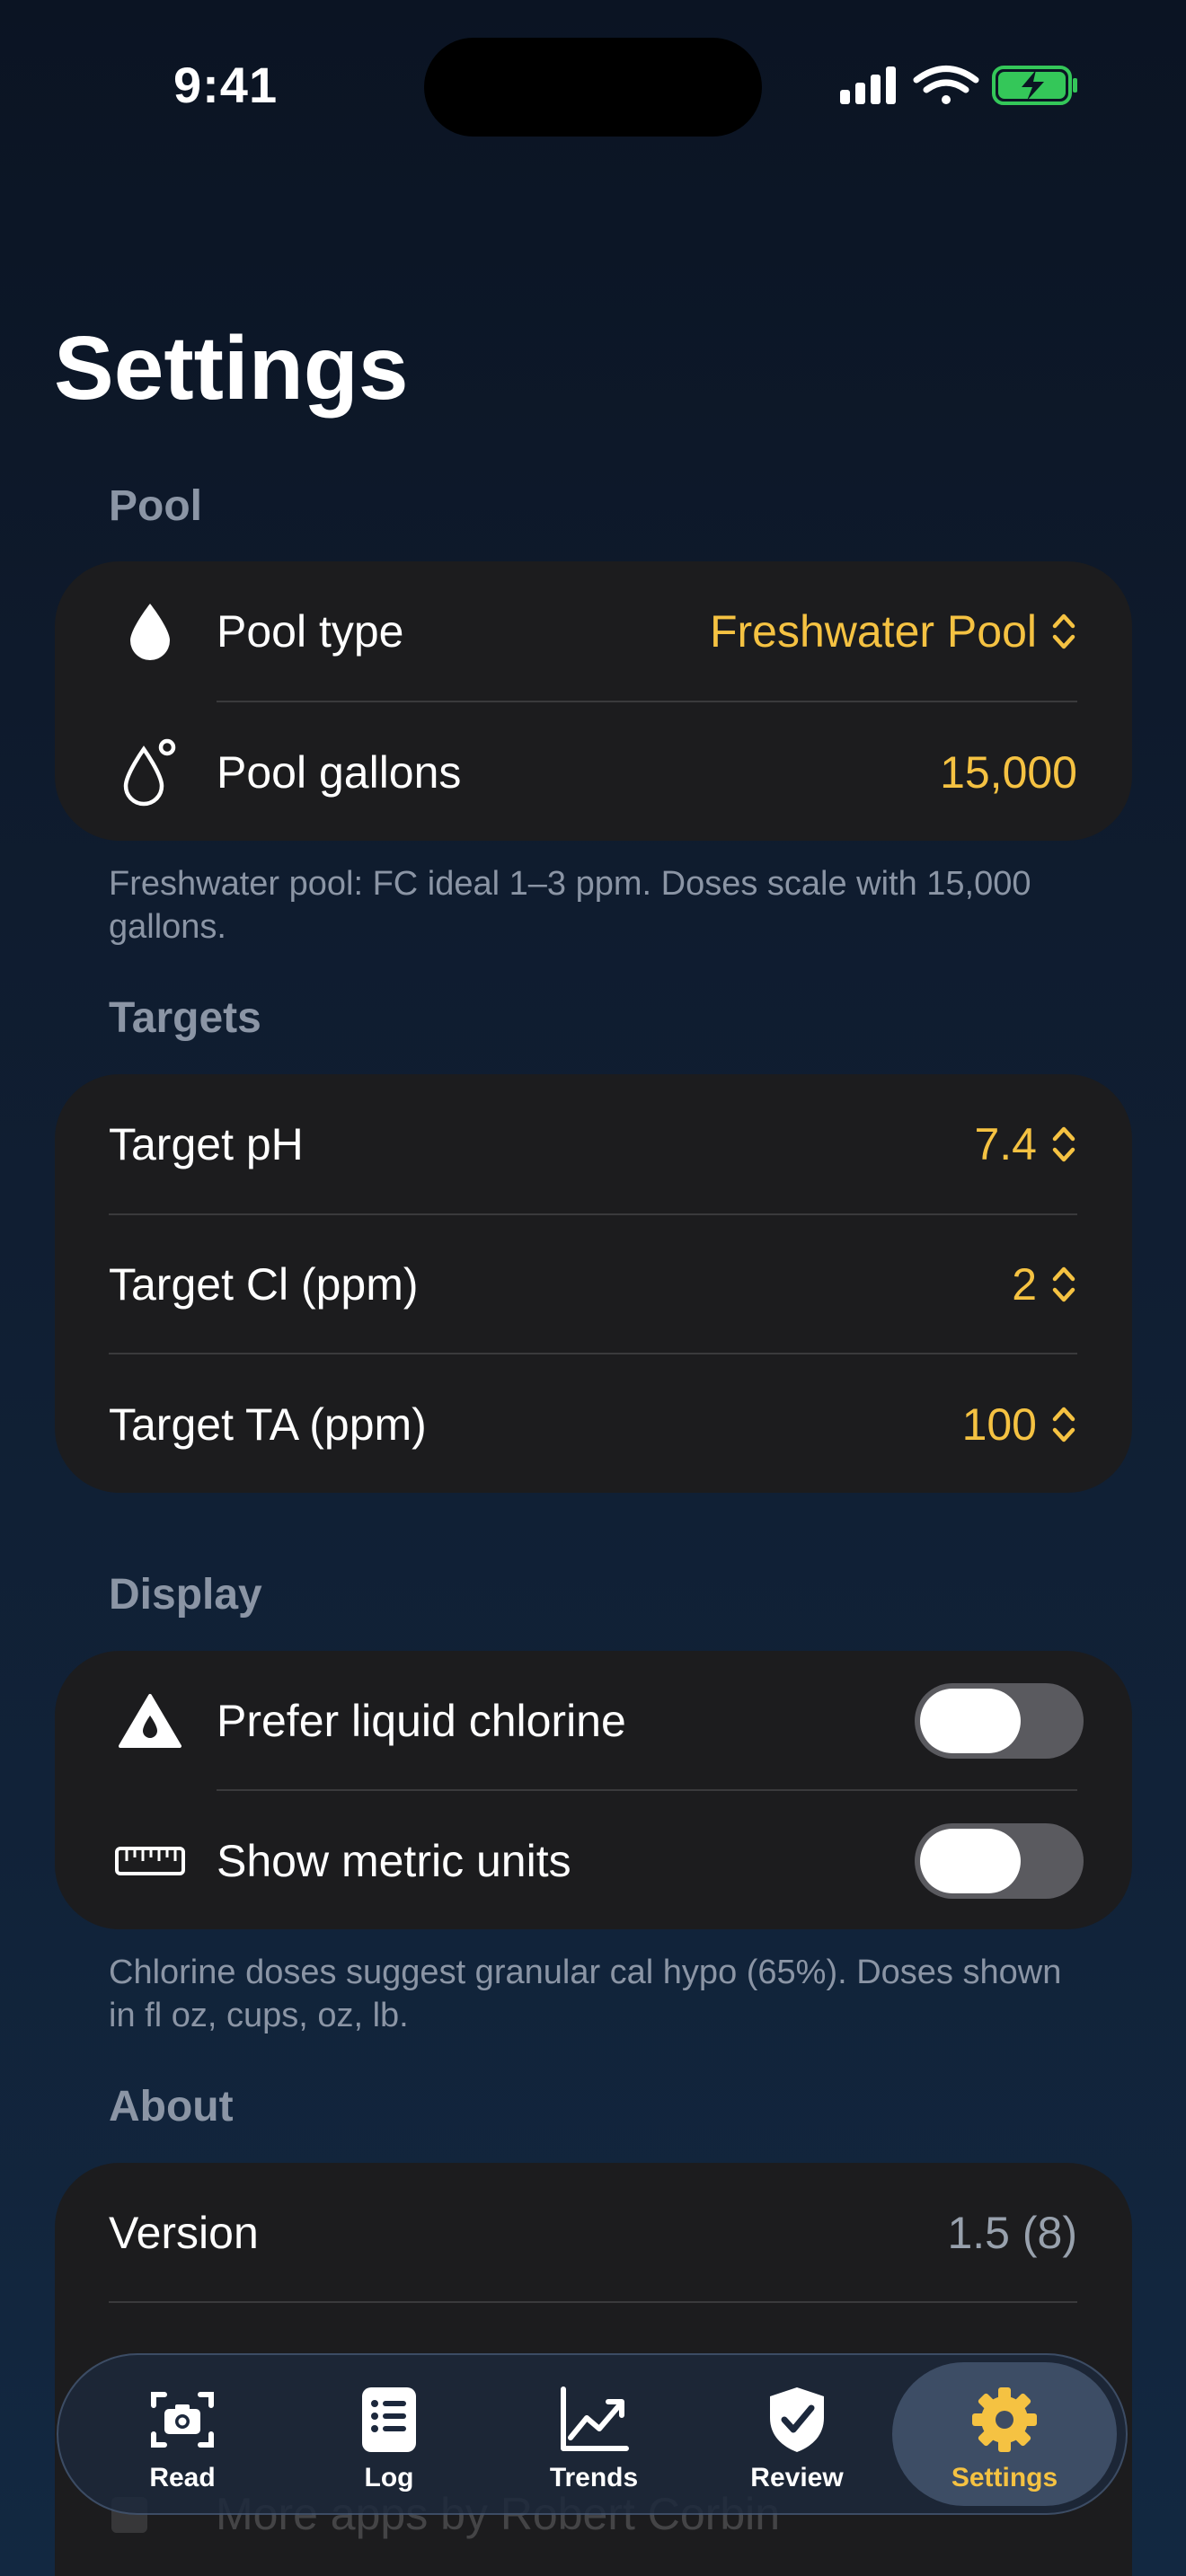 The image size is (1186, 2576). What do you see at coordinates (1005, 1144) in the screenshot?
I see `target-ph-value: 7.4` at bounding box center [1005, 1144].